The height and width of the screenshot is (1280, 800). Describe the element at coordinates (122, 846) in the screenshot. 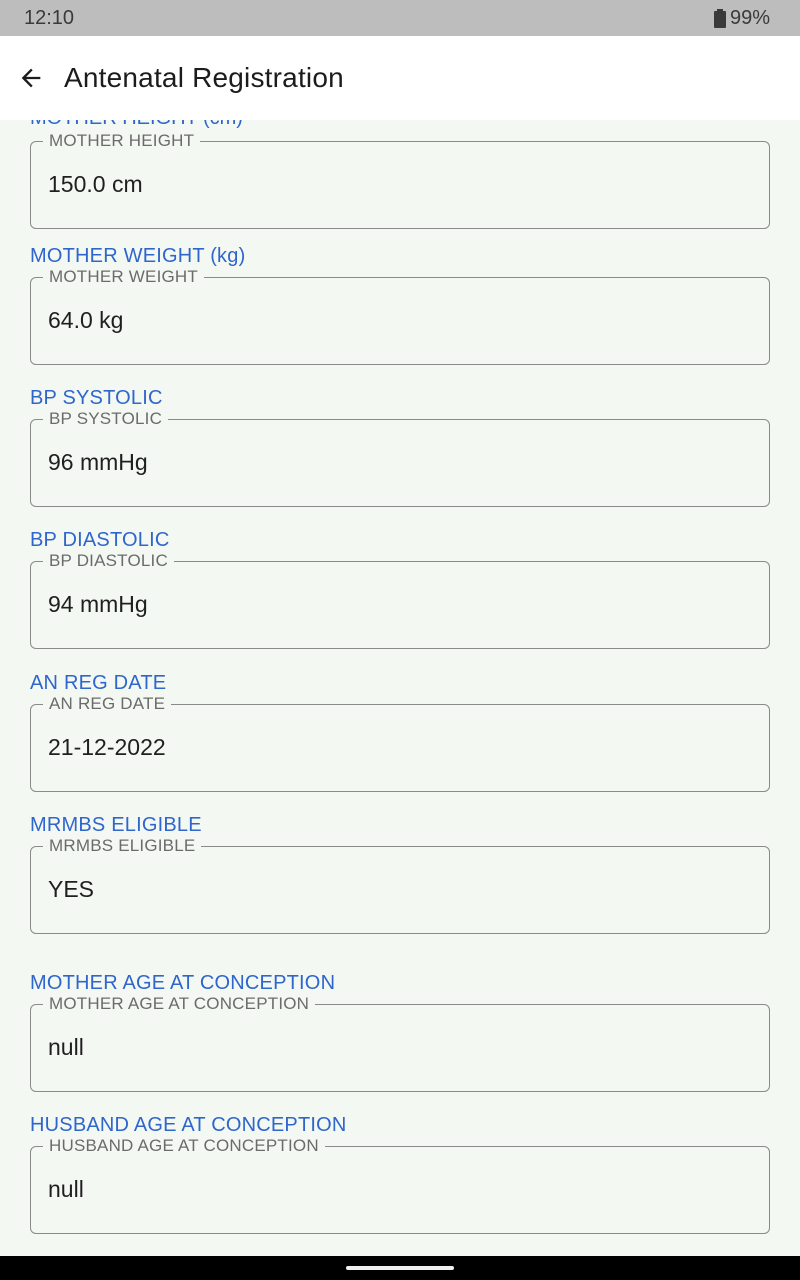

I see `field-legend: MRMBS ELIGIBLE` at that location.